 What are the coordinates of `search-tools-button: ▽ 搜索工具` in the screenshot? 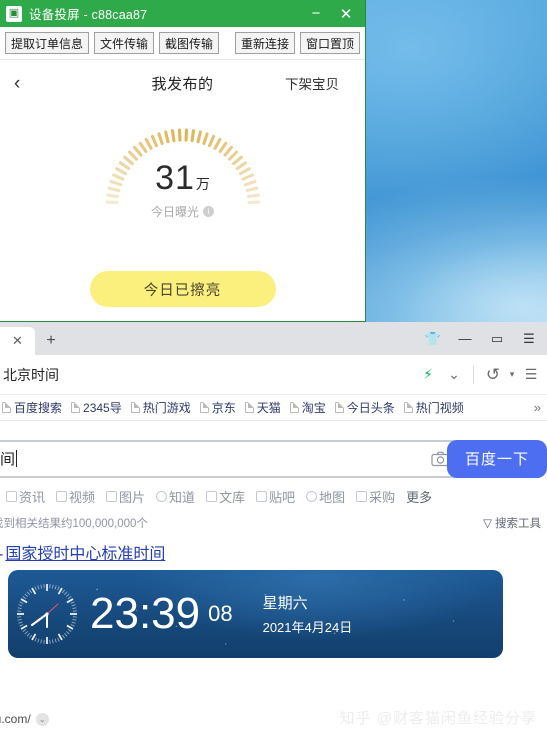 It's located at (512, 523).